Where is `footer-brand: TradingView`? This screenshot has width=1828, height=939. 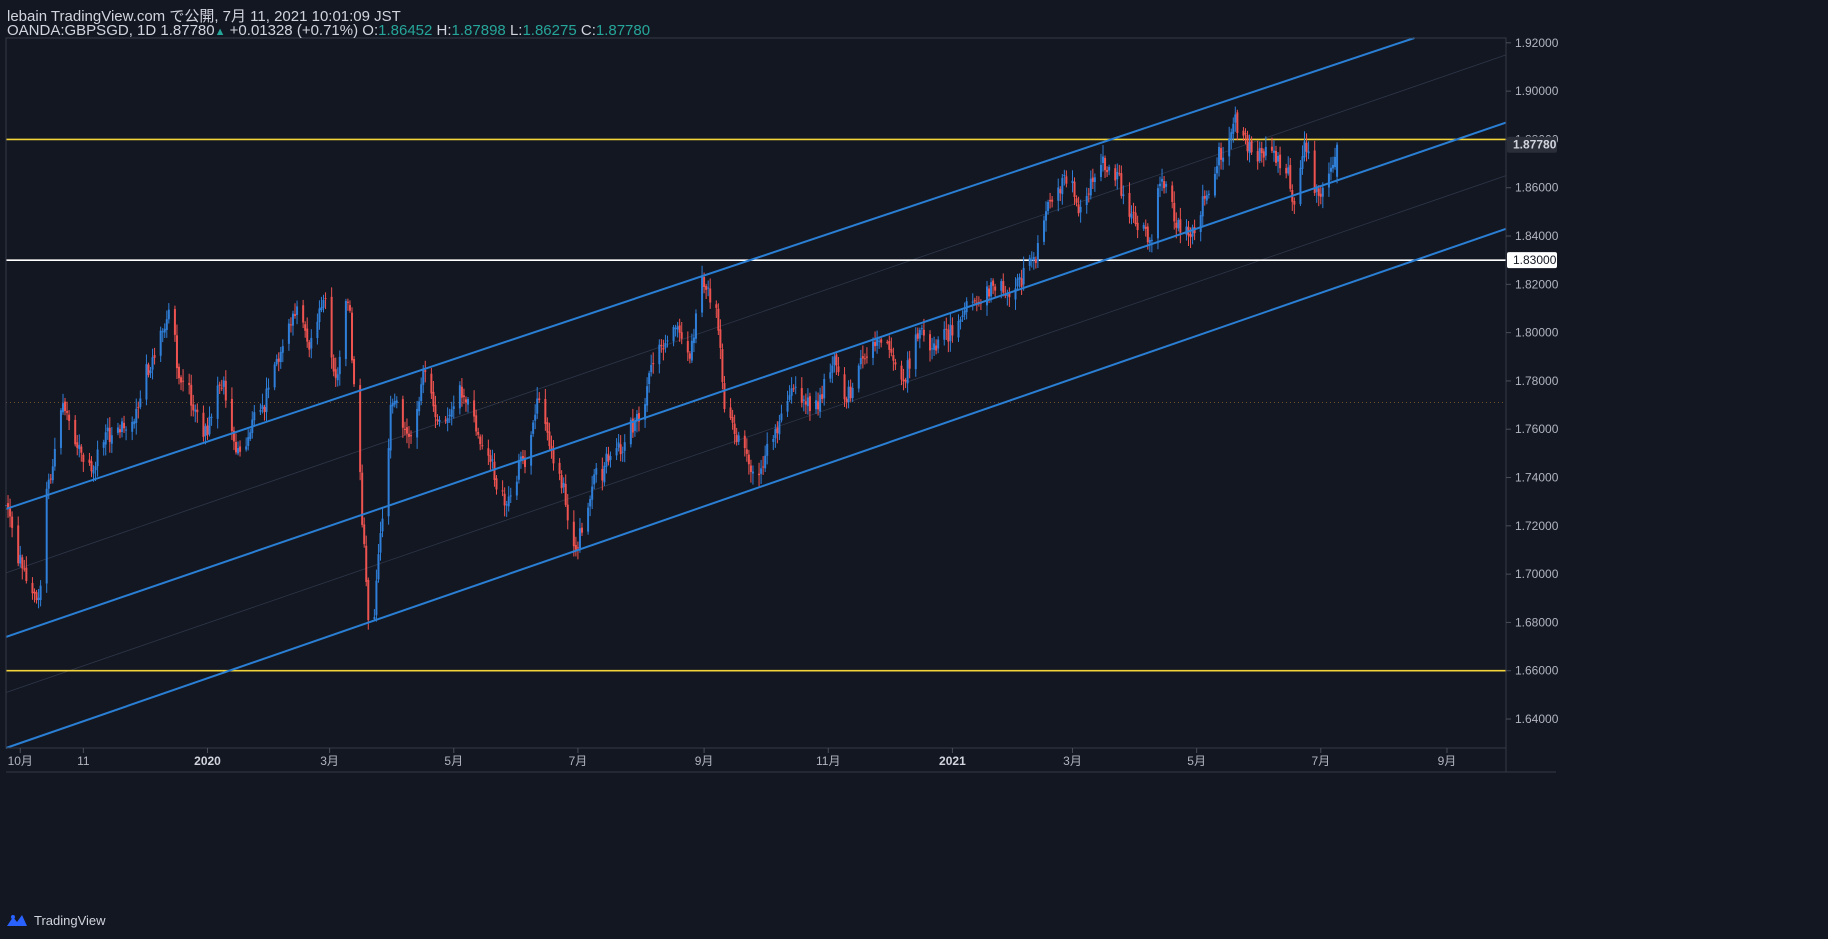
footer-brand: TradingView is located at coordinates (56, 920).